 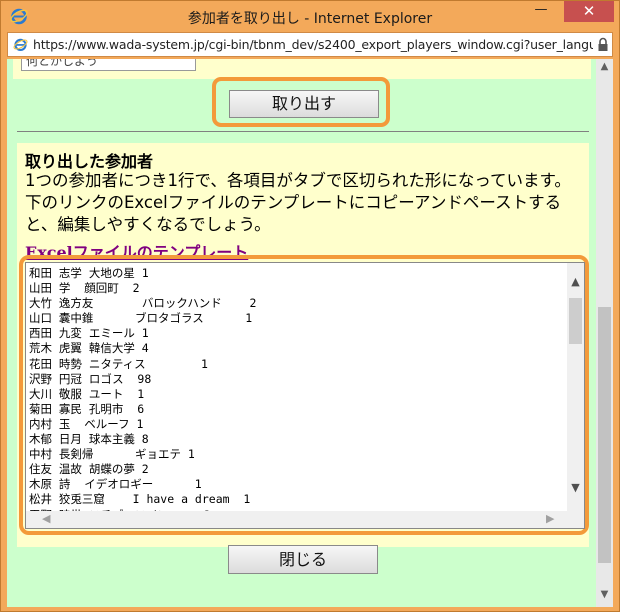 What do you see at coordinates (89, 348) in the screenshot?
I see `player-line: 荒木 虎翼 韓信大学 4` at bounding box center [89, 348].